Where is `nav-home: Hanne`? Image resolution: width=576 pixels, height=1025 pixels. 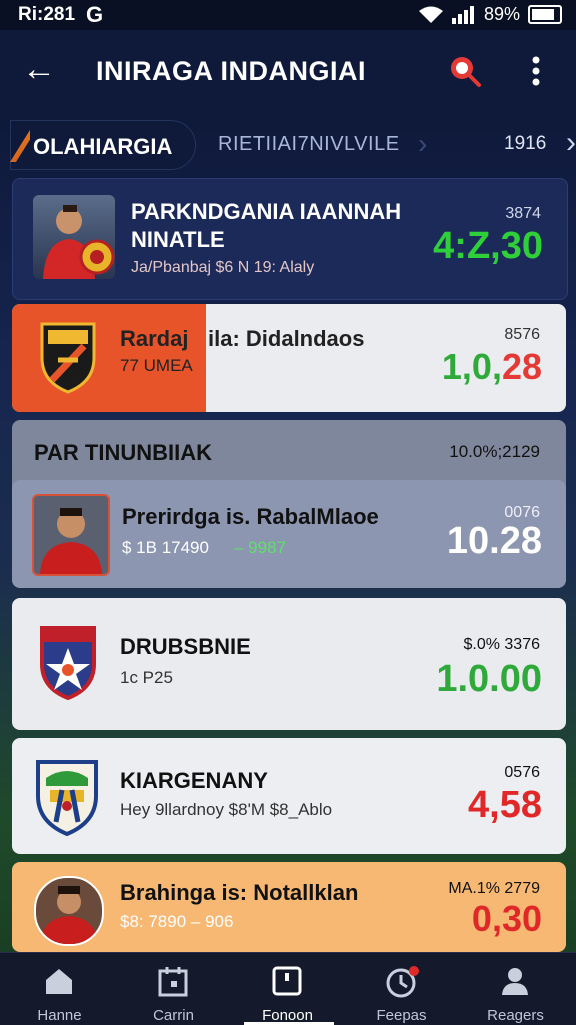
nav-home: Hanne is located at coordinates (59, 992).